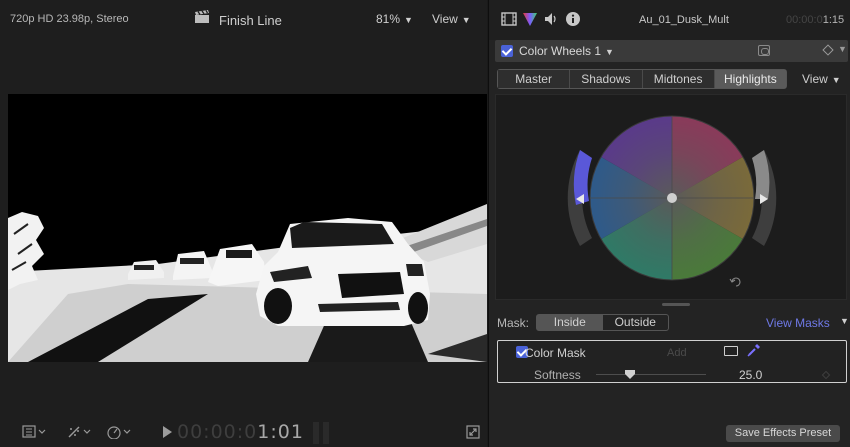  What do you see at coordinates (671, 51) in the screenshot?
I see `effect-header: Color Wheels 1 ▼ ▼` at bounding box center [671, 51].